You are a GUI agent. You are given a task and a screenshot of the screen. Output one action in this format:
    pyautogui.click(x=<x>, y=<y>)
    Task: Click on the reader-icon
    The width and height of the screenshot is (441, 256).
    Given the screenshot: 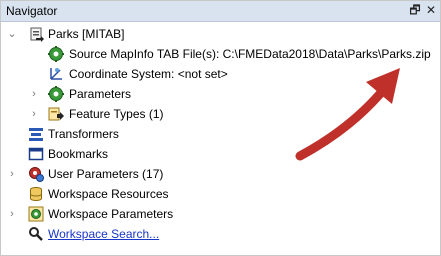 What is the action you would take?
    pyautogui.click(x=36, y=34)
    